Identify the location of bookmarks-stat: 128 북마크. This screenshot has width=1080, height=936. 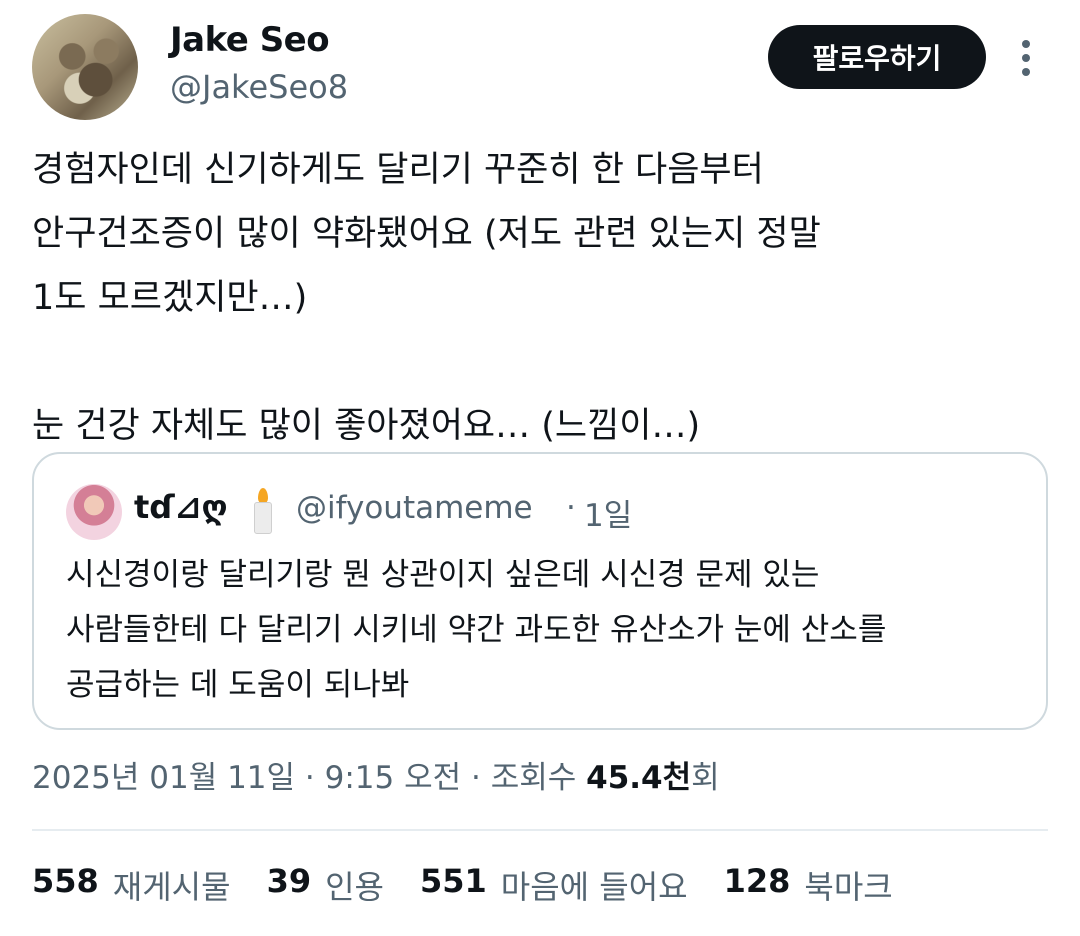
(808, 885).